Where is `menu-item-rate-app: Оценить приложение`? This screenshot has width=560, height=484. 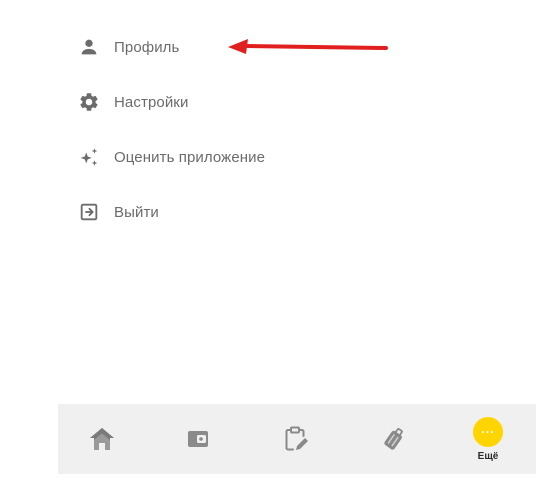 menu-item-rate-app: Оценить приложение is located at coordinates (171, 157).